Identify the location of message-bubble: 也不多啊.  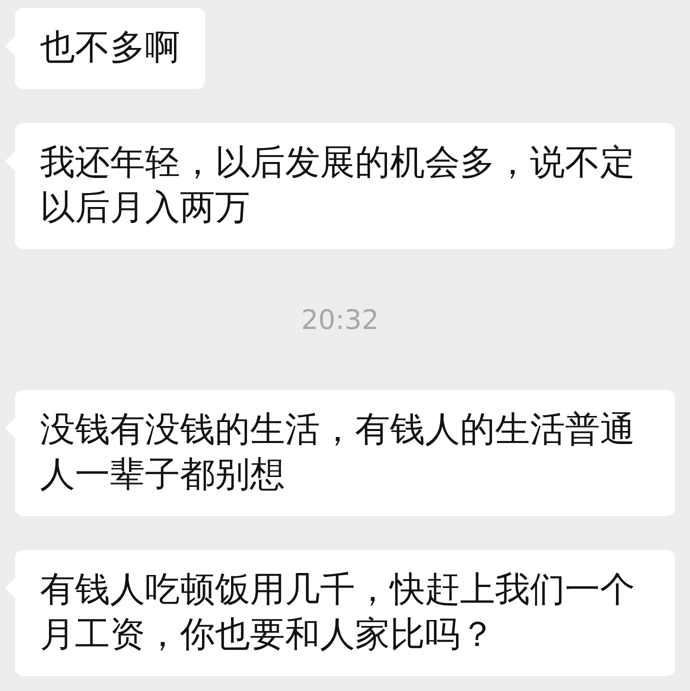
(110, 48).